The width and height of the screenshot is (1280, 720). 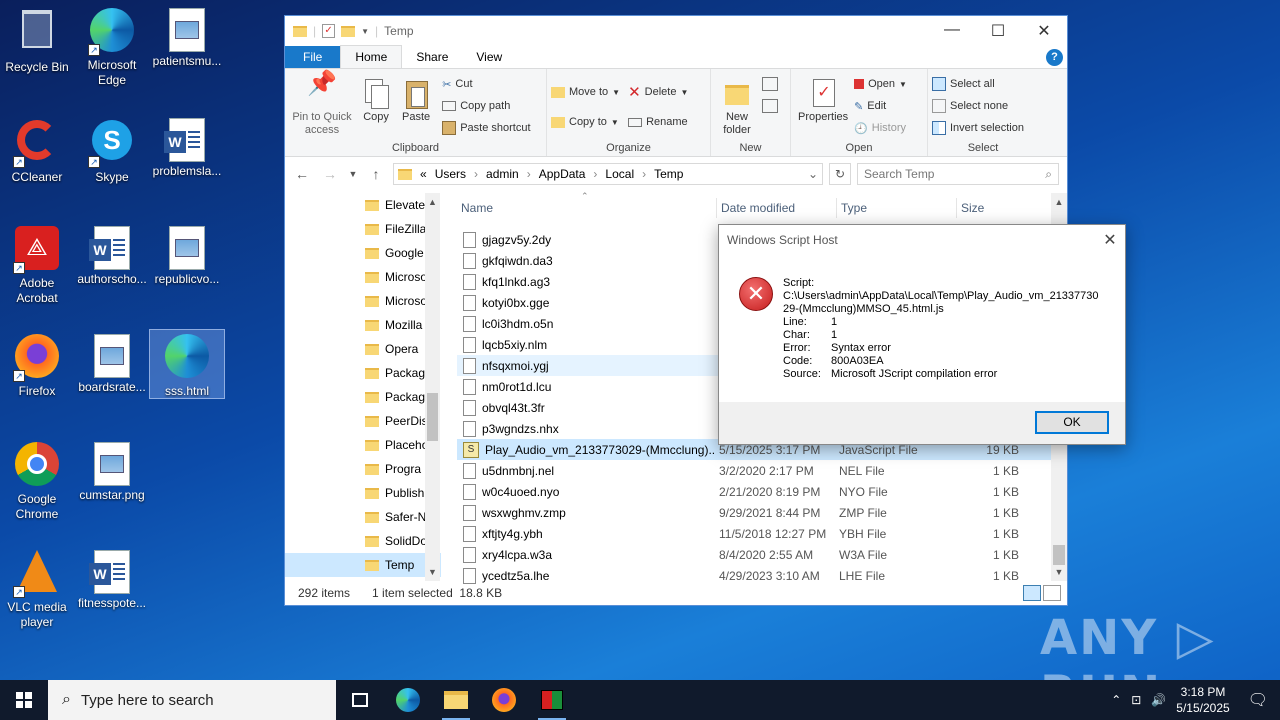 I want to click on nav-item: PeerDis, so click(x=363, y=421).